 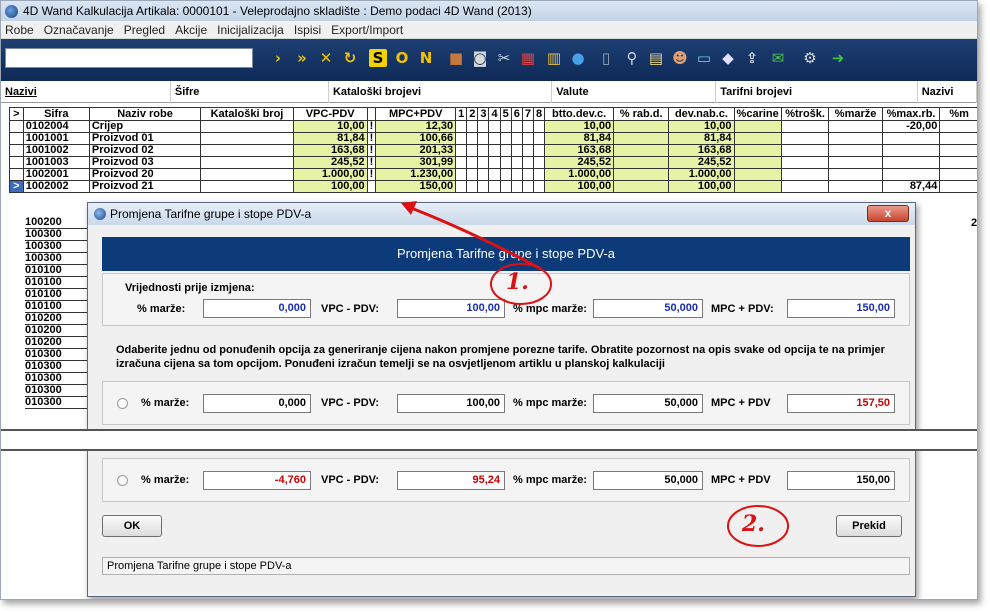 What do you see at coordinates (805, 114) in the screenshot?
I see `col-troskovi: %trošk.` at bounding box center [805, 114].